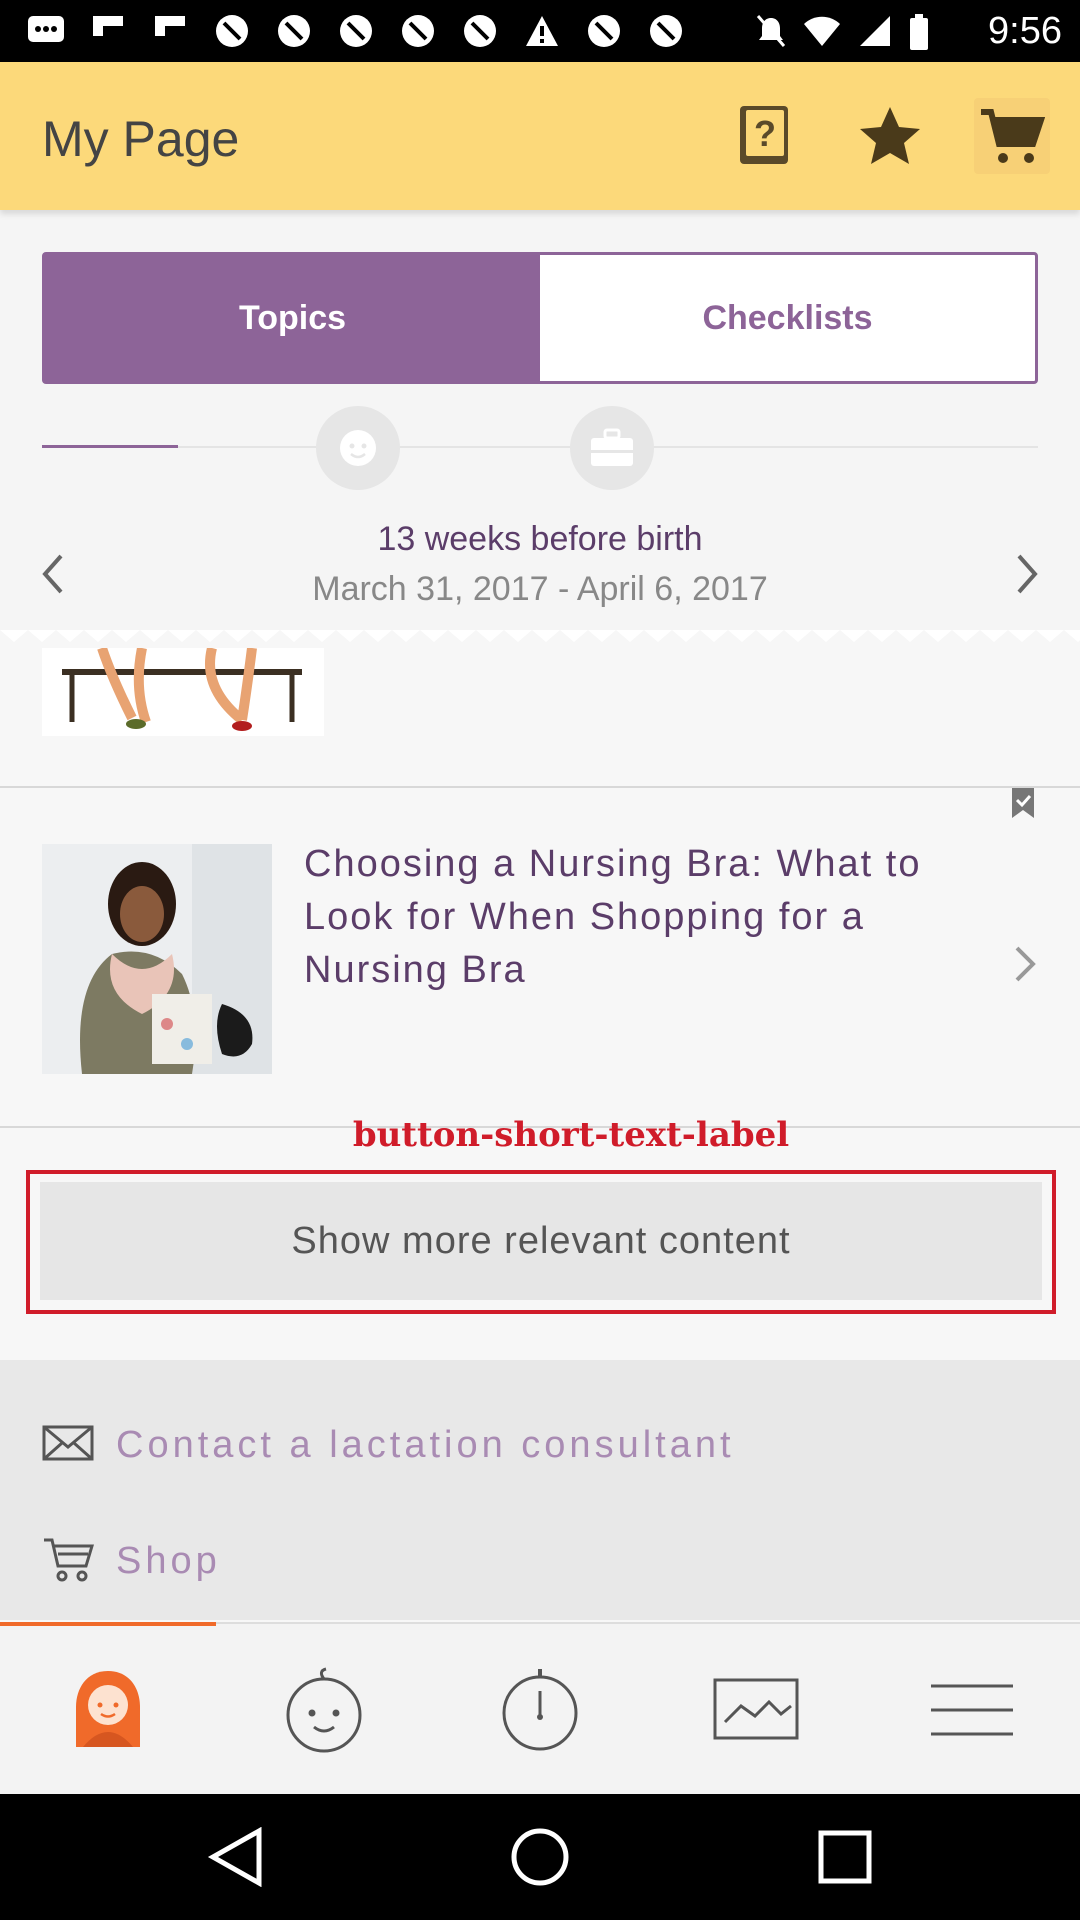 This screenshot has width=1080, height=1920. I want to click on contact-lactation-link: Contact a lactation consultant, so click(542, 1445).